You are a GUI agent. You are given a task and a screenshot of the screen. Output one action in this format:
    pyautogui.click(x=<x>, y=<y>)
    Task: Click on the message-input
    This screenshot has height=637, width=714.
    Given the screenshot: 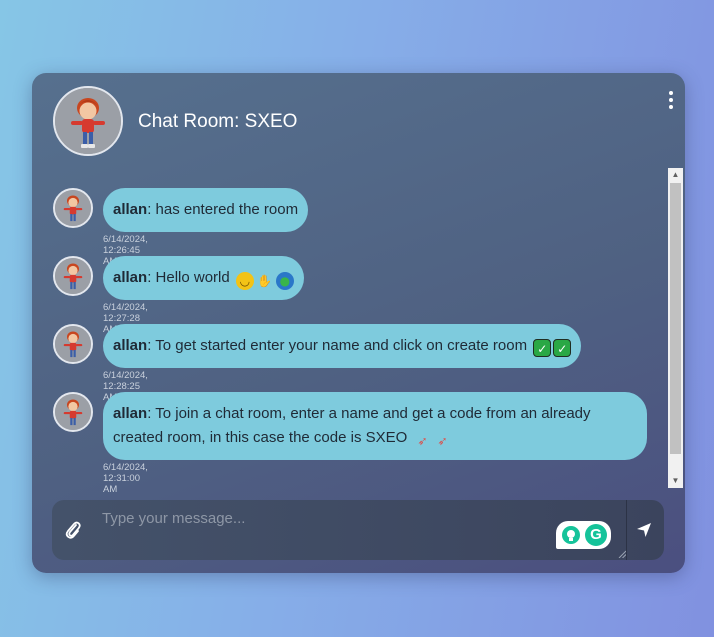 What is the action you would take?
    pyautogui.click(x=359, y=530)
    